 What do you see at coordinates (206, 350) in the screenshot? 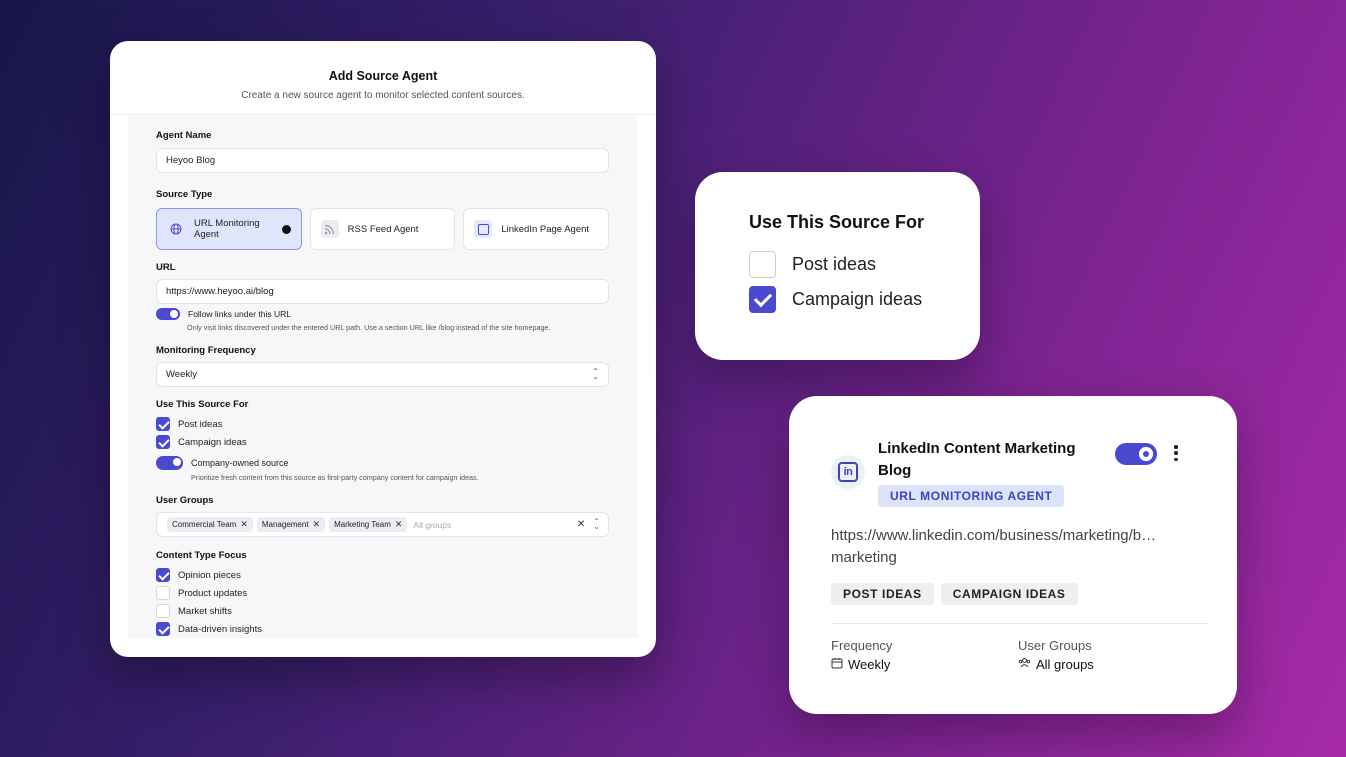
I see `frequency-label: Monitoring Frequency` at bounding box center [206, 350].